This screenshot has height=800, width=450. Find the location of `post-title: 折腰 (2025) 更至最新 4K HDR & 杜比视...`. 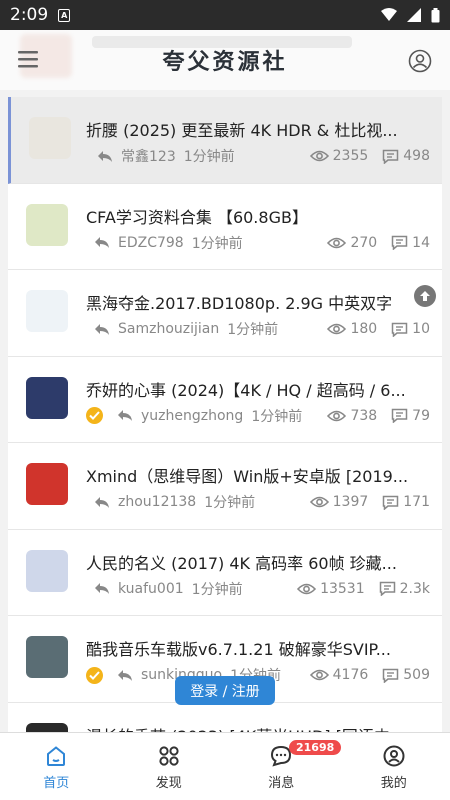

post-title: 折腰 (2025) 更至最新 4K HDR & 杜比视... is located at coordinates (242, 130).